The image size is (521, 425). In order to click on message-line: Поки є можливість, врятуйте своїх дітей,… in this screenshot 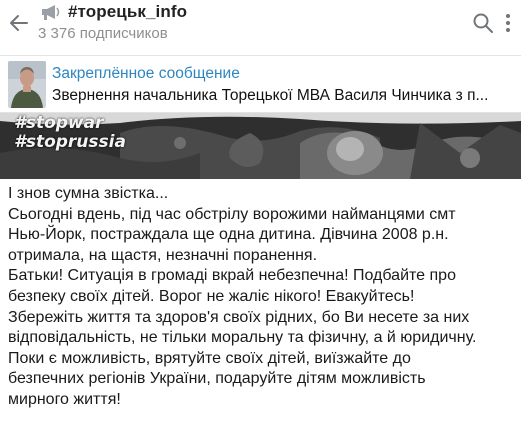, I will do `click(209, 358)`.